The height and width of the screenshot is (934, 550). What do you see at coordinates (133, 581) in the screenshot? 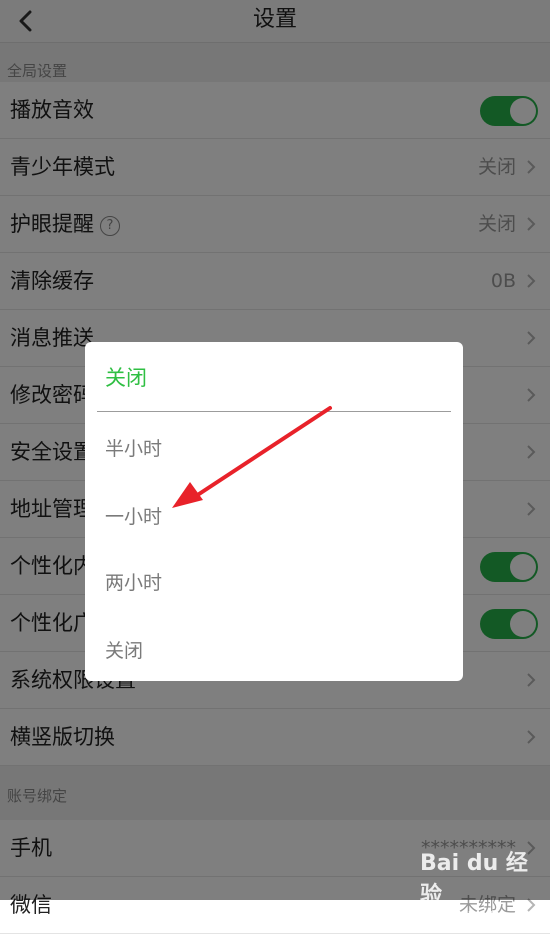
I see `option-two-hours: 两小时` at bounding box center [133, 581].